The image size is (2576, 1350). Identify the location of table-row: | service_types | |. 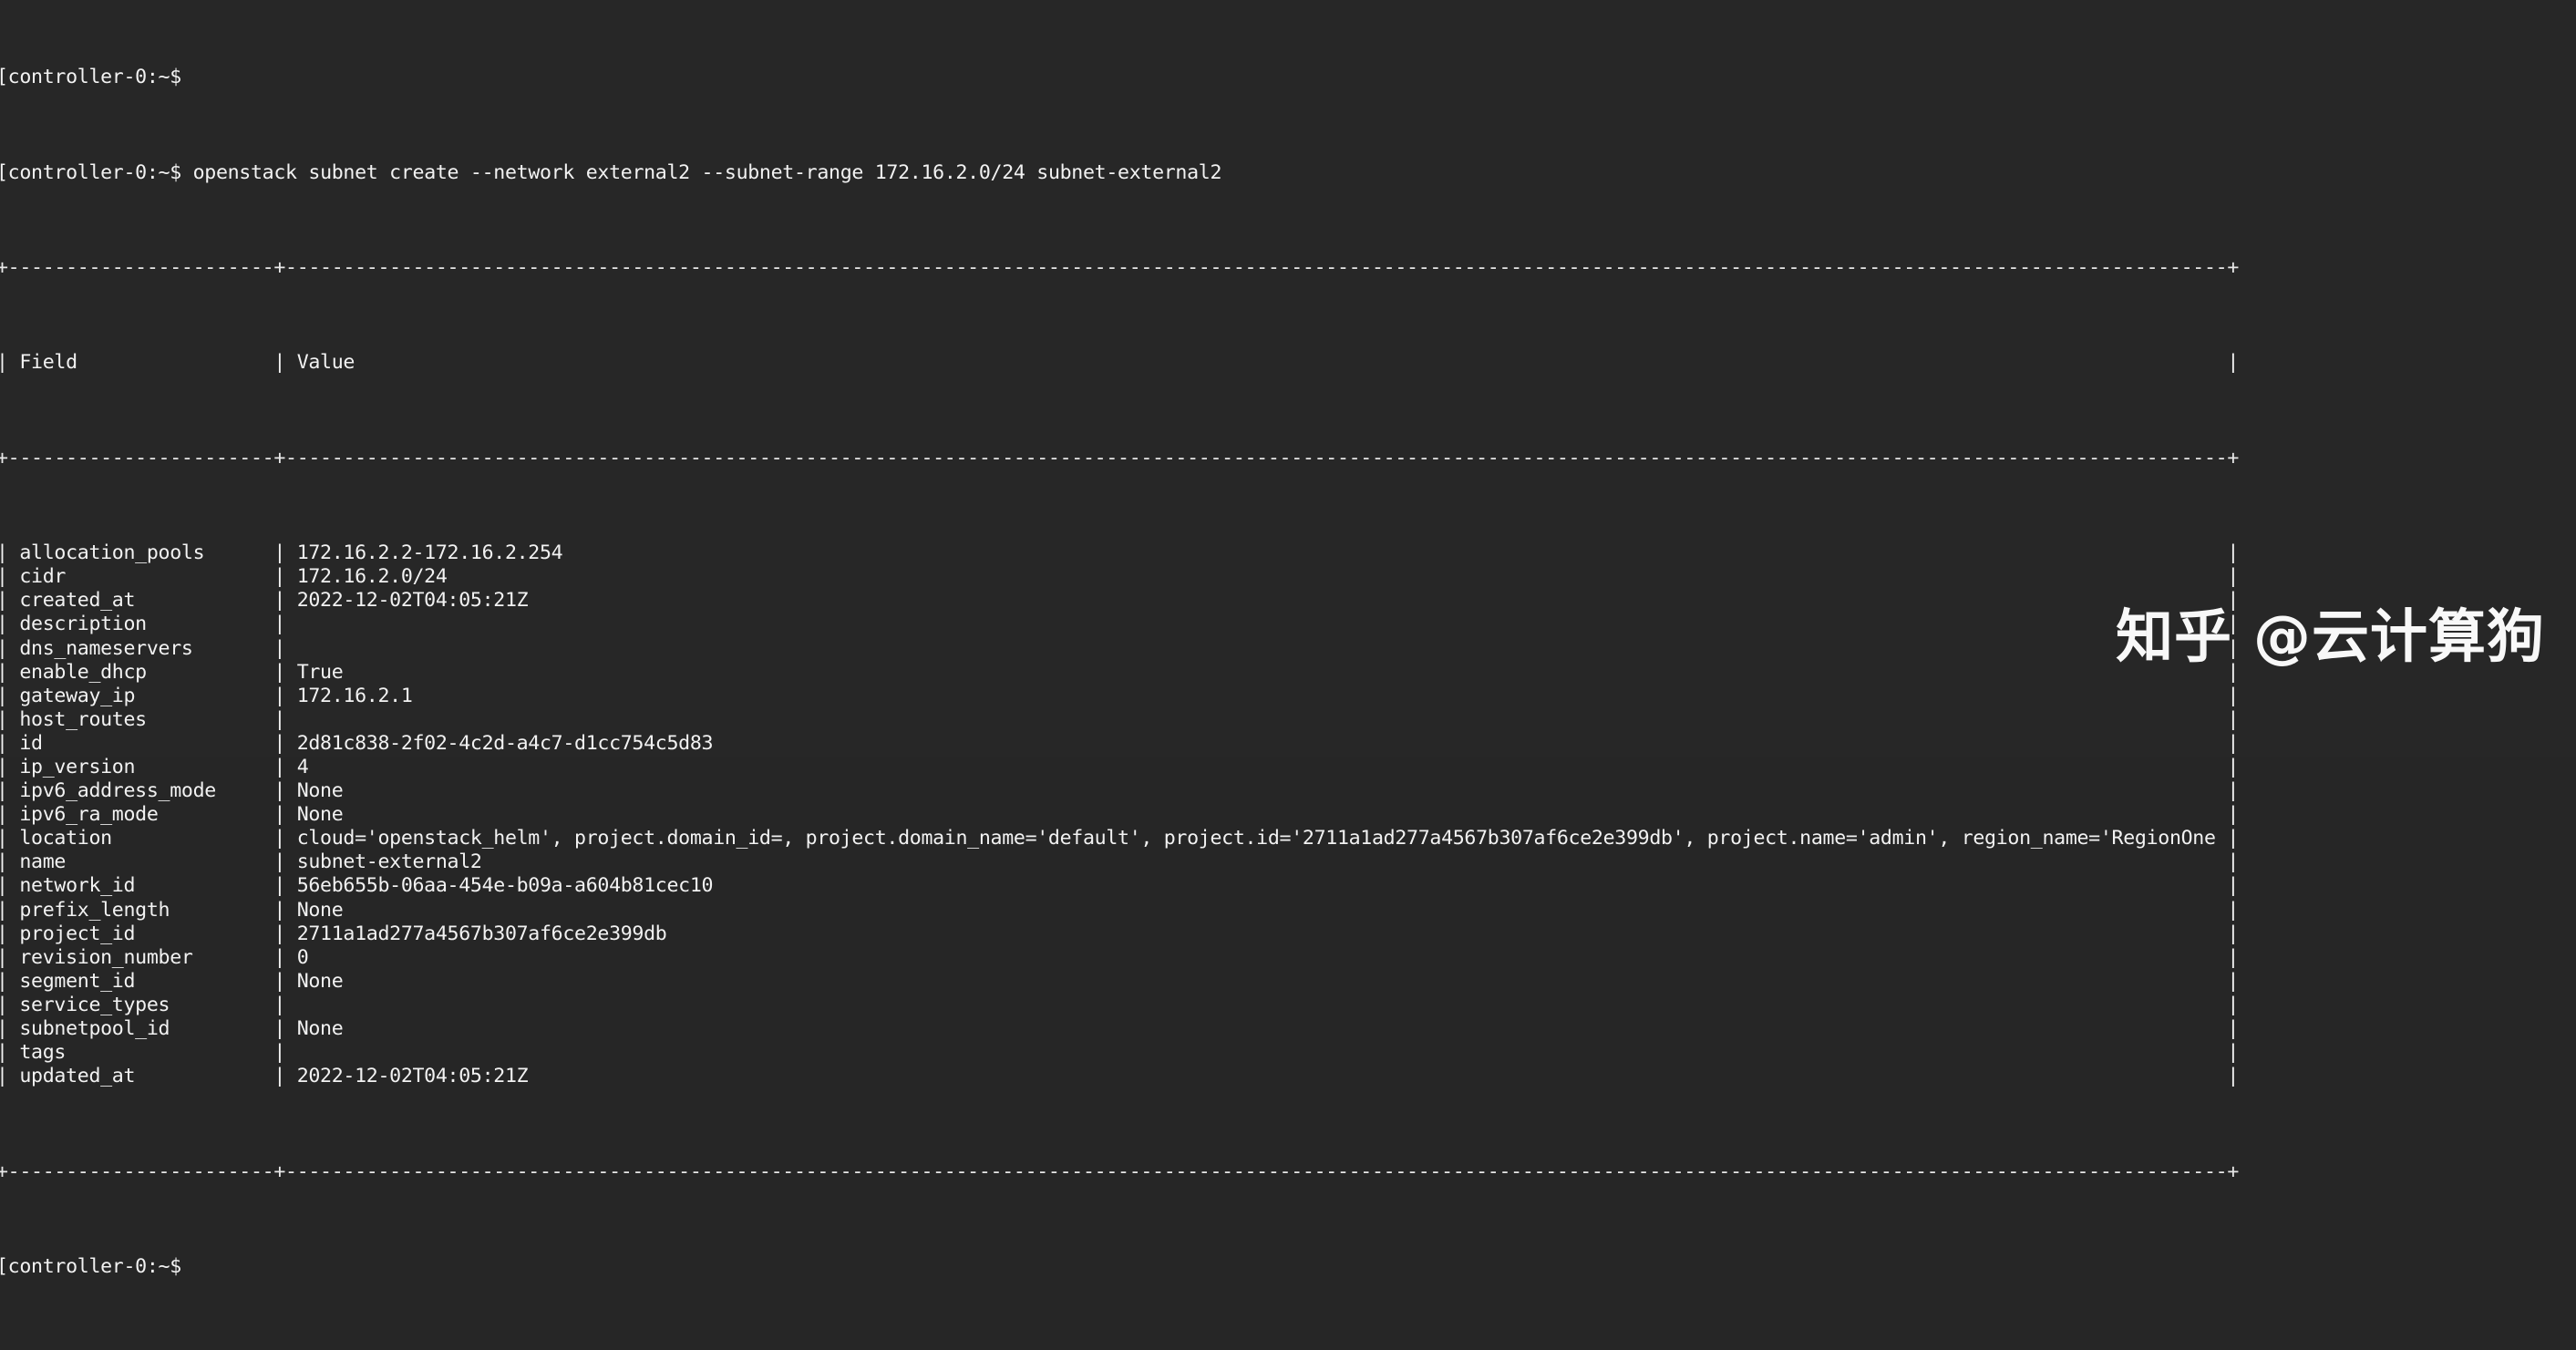
(1288, 1005).